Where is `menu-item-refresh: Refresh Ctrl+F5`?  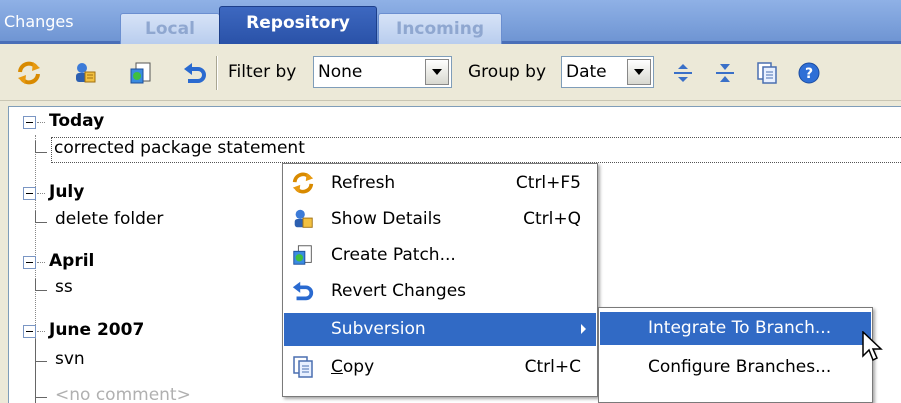
menu-item-refresh: Refresh Ctrl+F5 is located at coordinates (440, 183).